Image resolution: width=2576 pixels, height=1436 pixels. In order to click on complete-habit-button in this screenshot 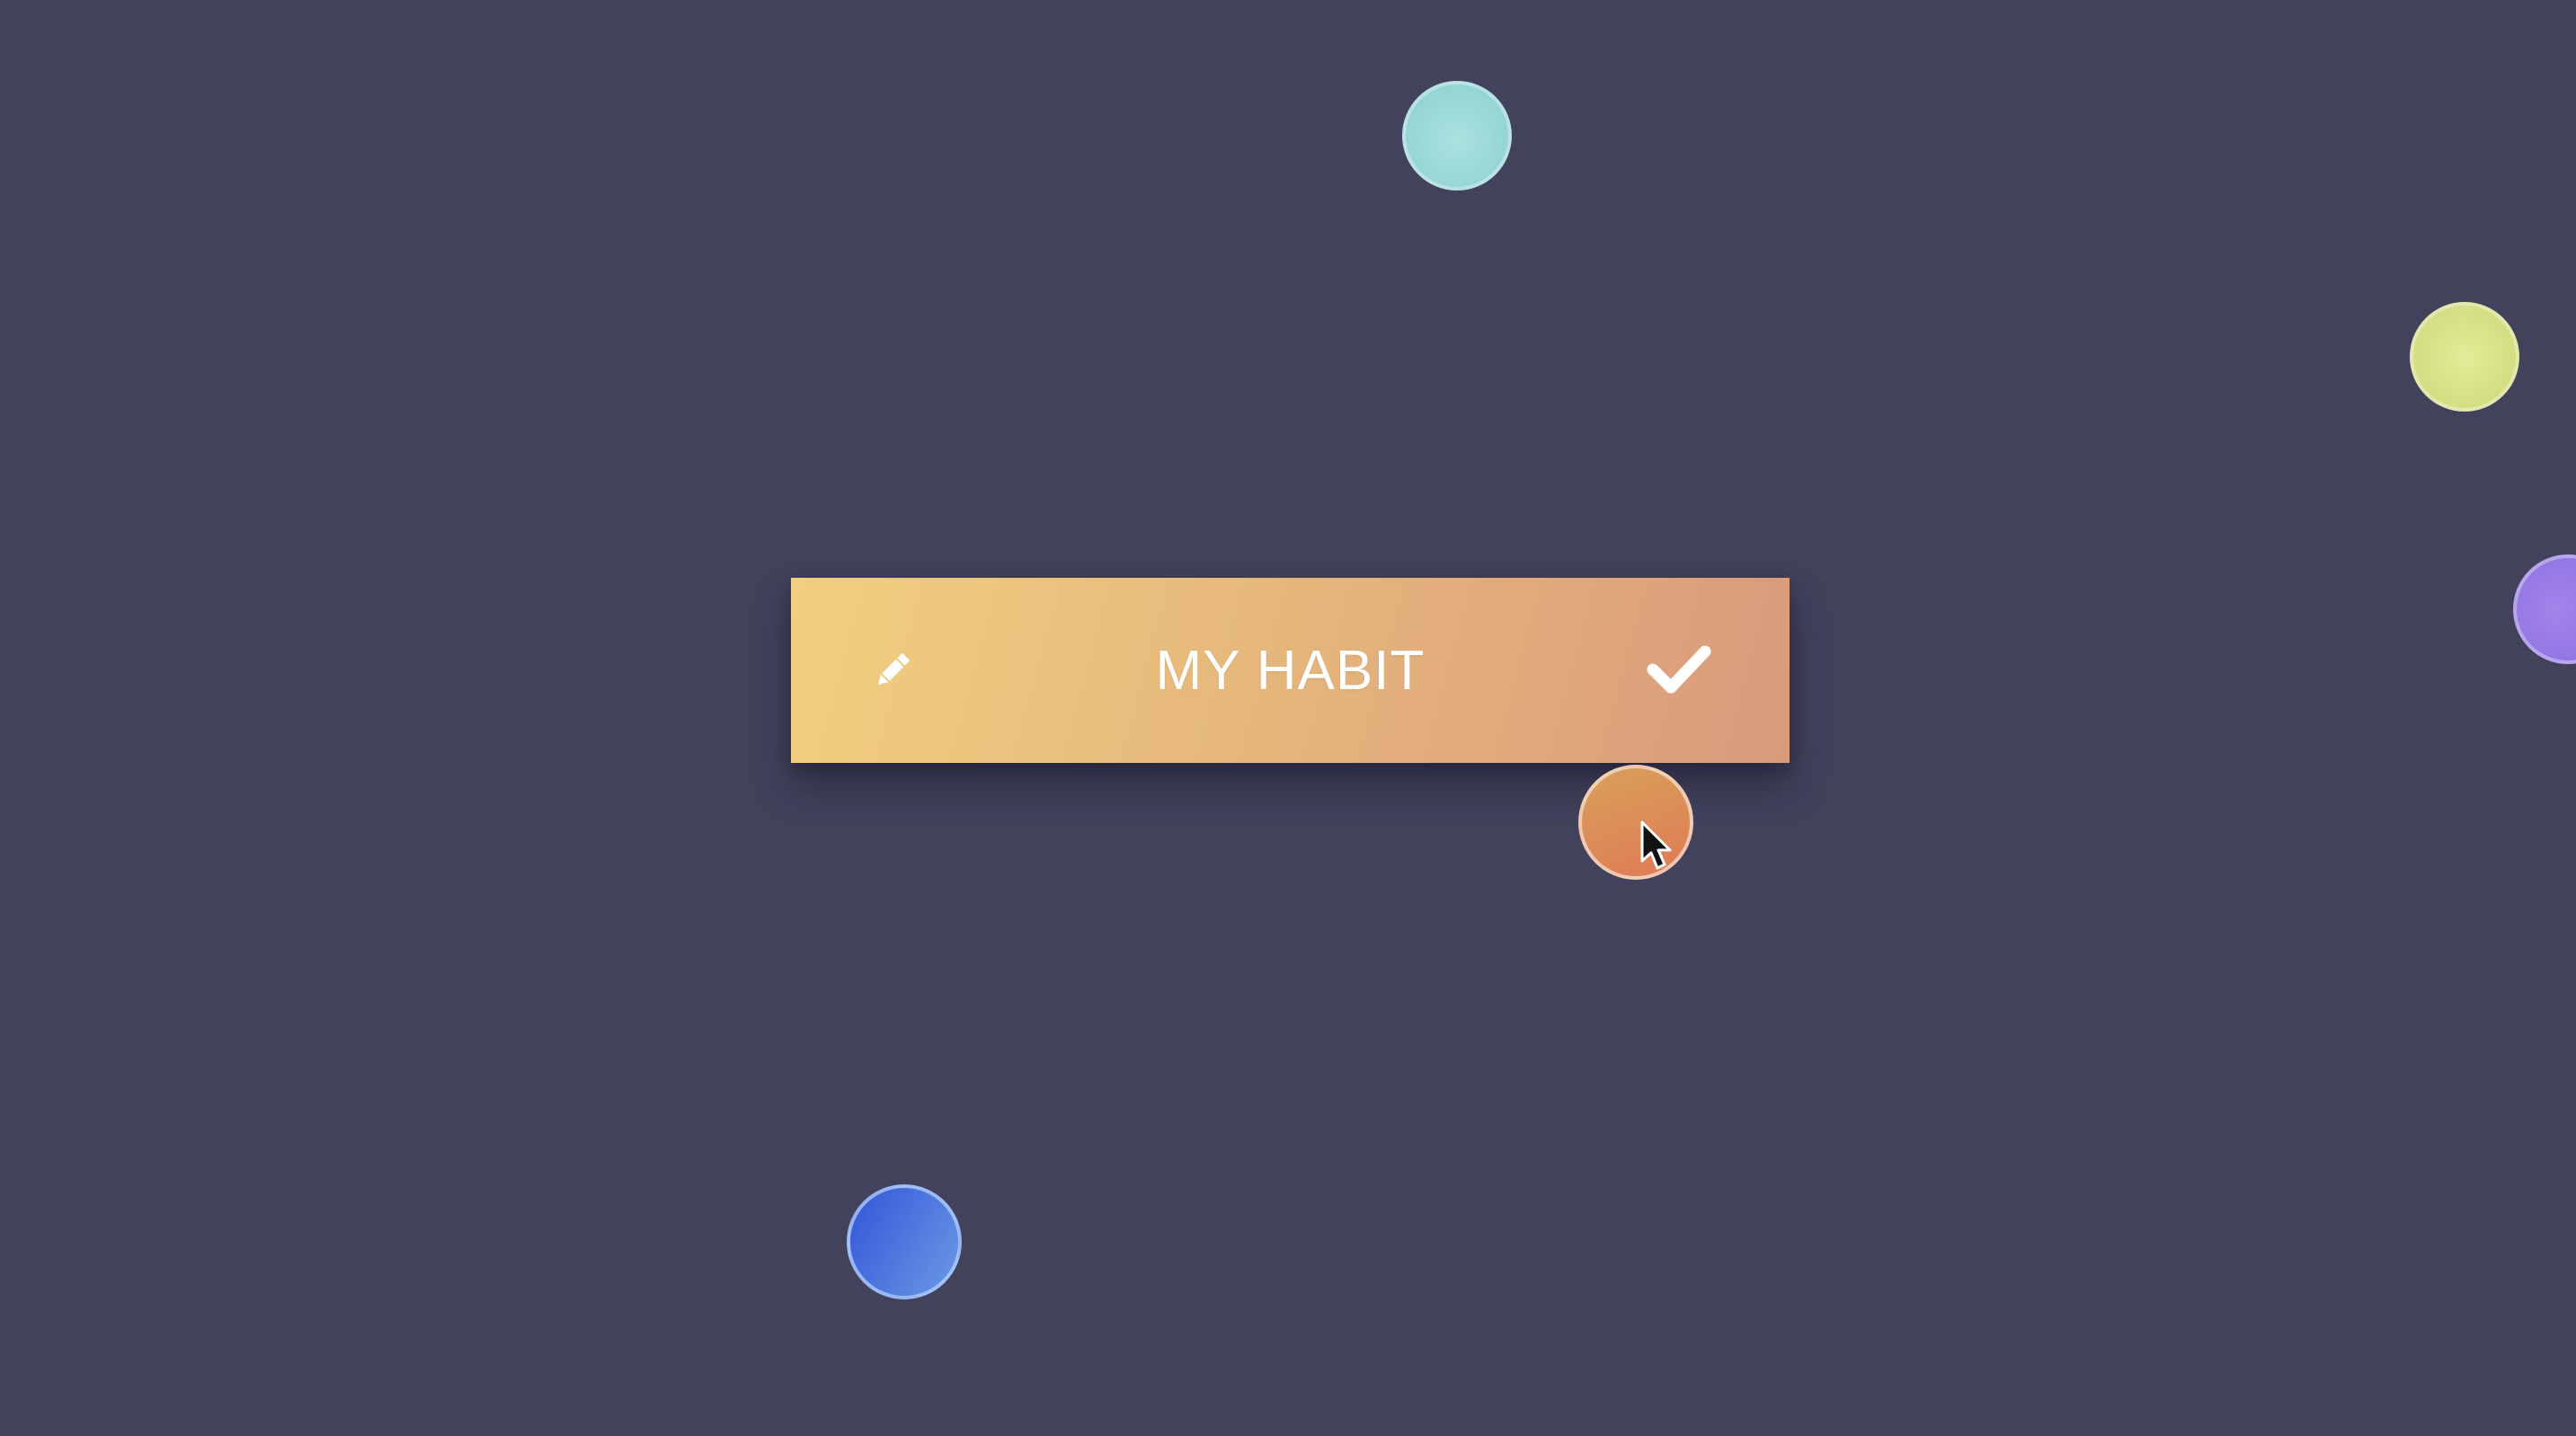, I will do `click(1679, 670)`.